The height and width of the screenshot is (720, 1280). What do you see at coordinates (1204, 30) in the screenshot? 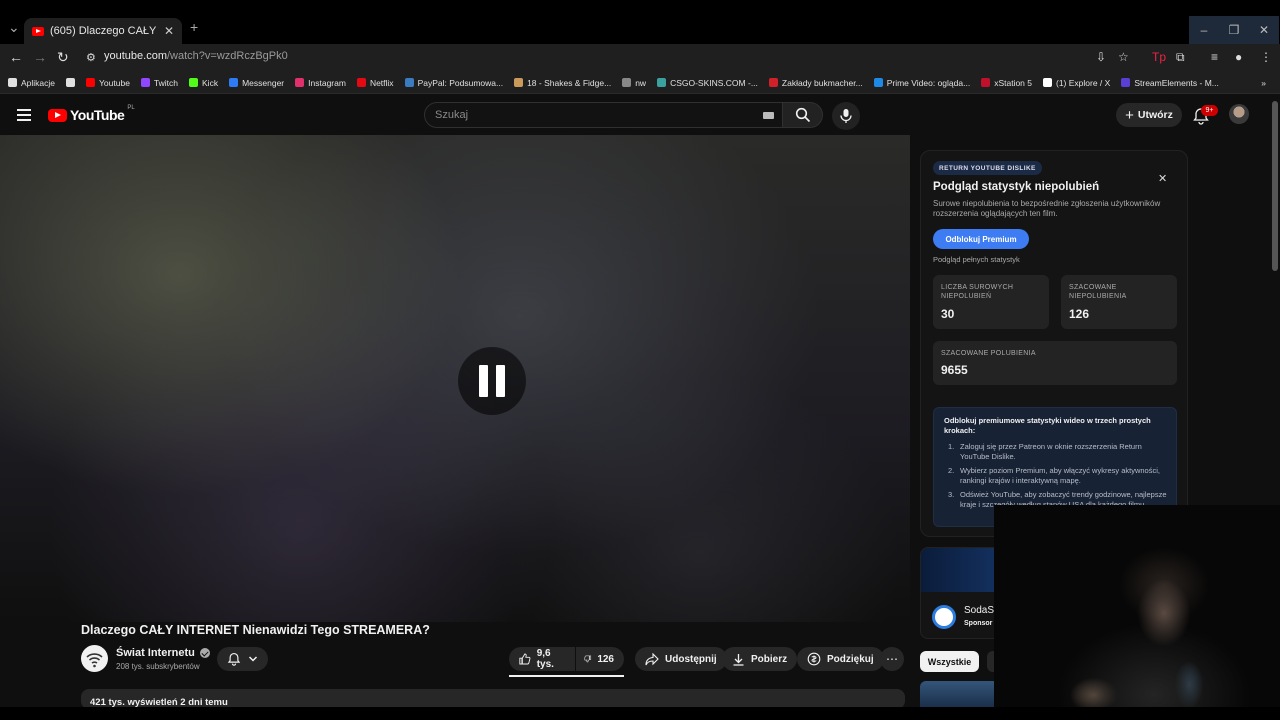
I see `minimize-icon: –` at bounding box center [1204, 30].